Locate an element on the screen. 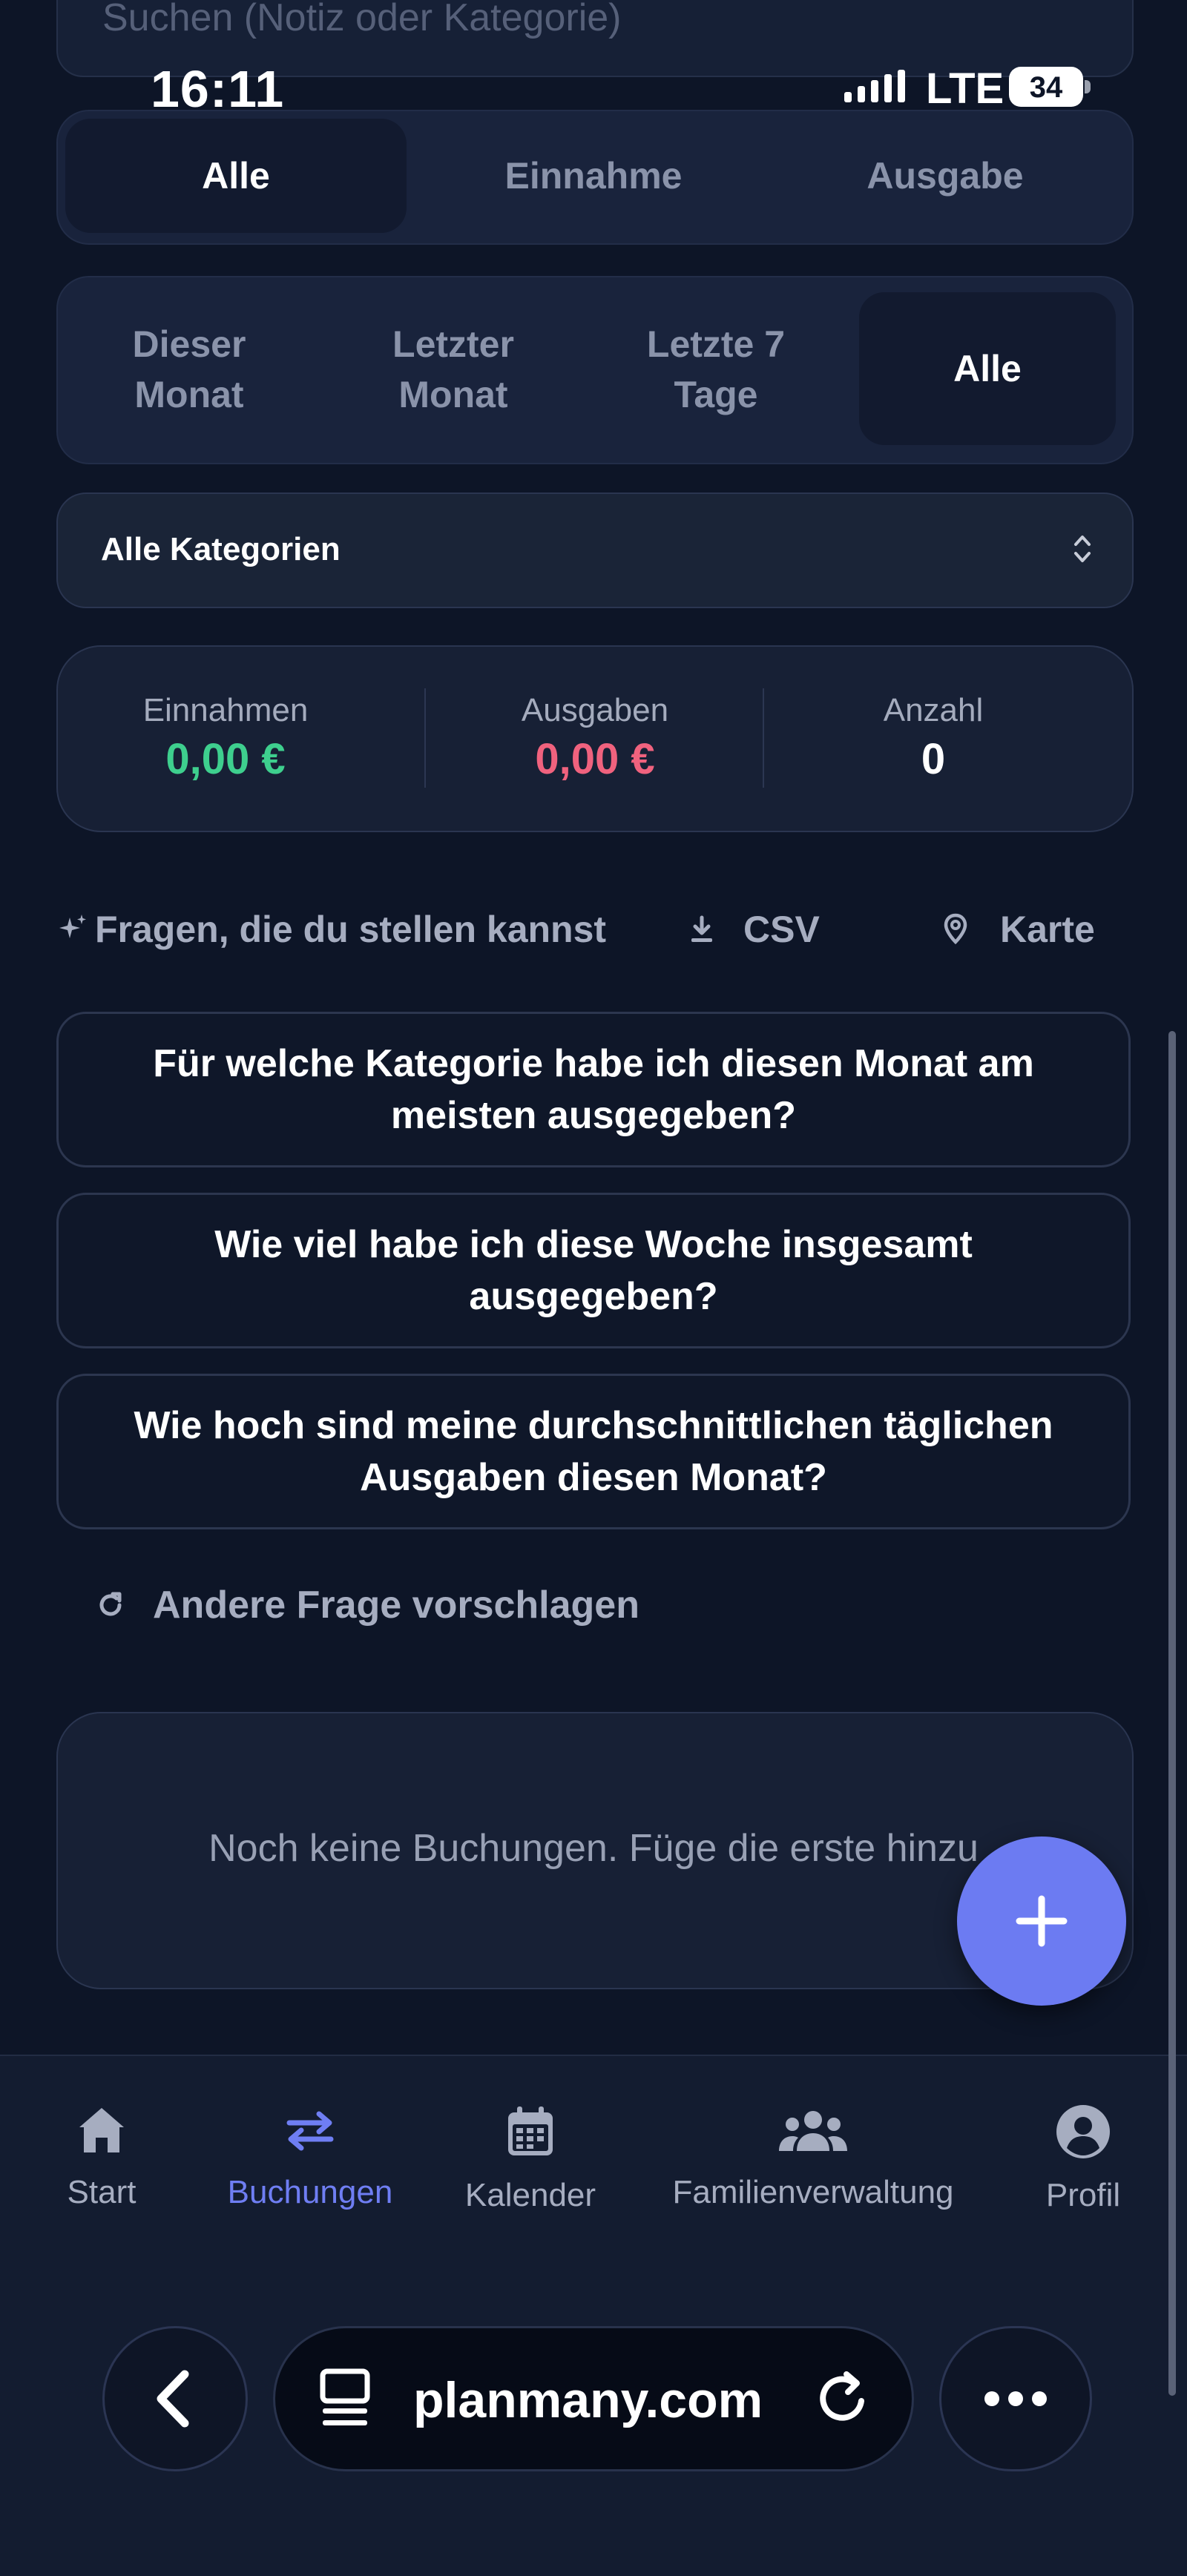 The height and width of the screenshot is (2576, 1187). browser-url-bar: planmany.com is located at coordinates (593, 2399).